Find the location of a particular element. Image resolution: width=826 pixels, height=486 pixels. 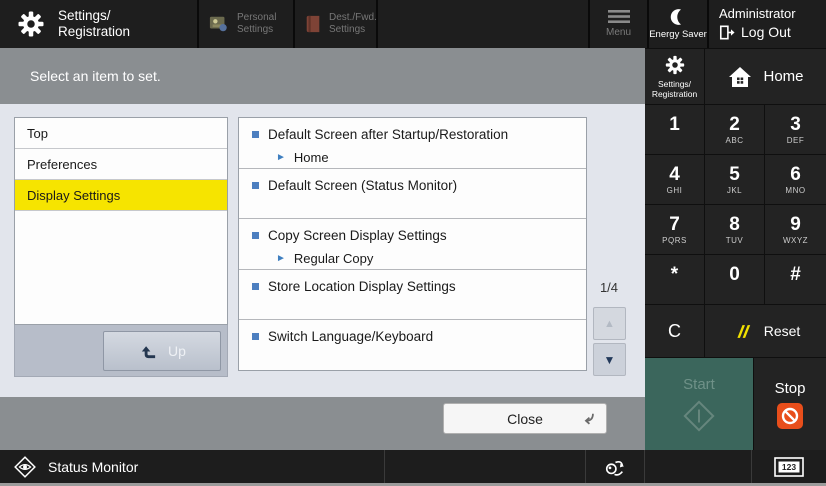

reset-slashes-icon is located at coordinates (743, 331).